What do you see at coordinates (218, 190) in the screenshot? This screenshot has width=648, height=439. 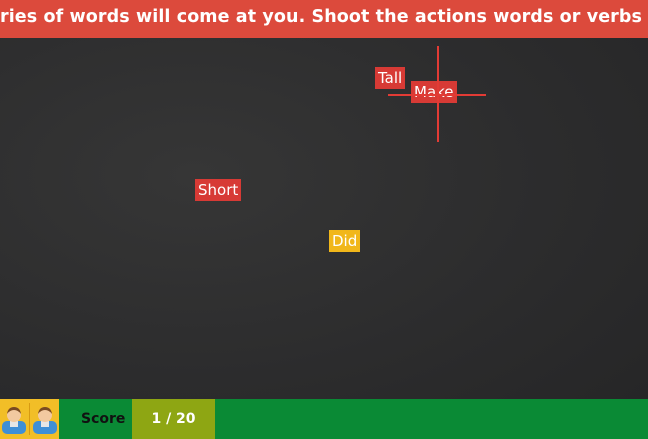 I see `word-target-short: Short` at bounding box center [218, 190].